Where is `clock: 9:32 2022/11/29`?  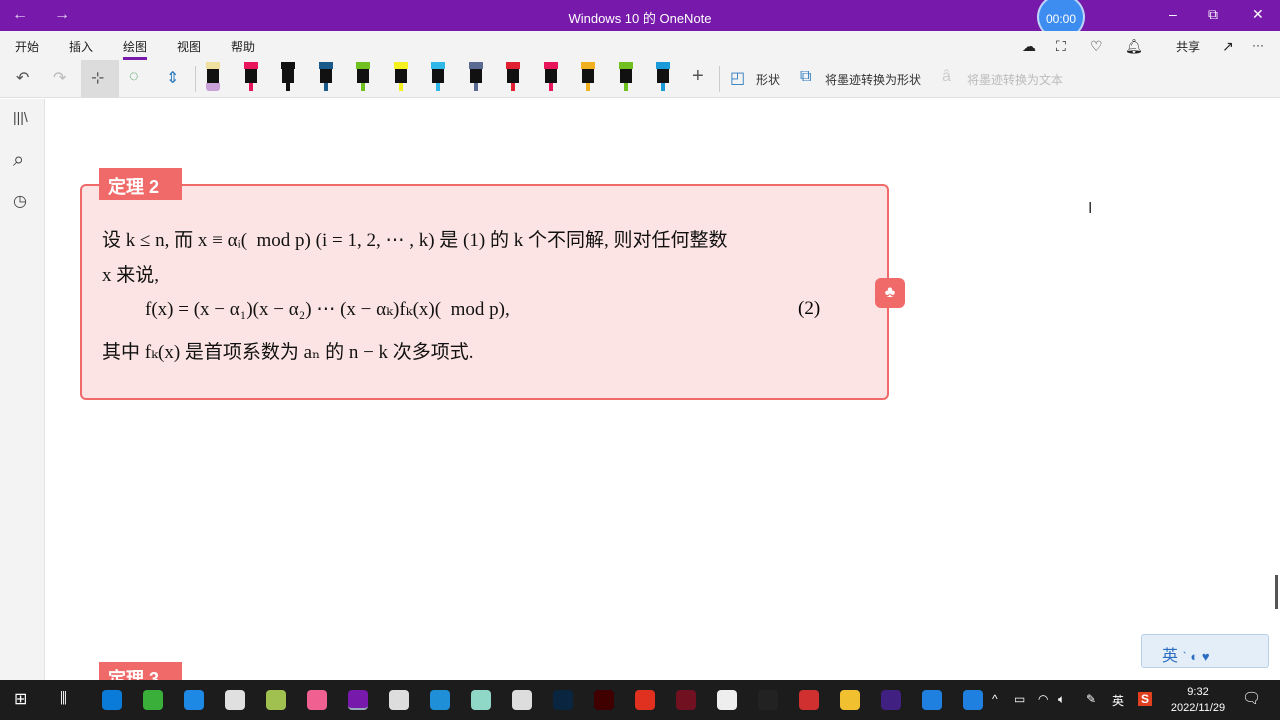 clock: 9:32 2022/11/29 is located at coordinates (1198, 700).